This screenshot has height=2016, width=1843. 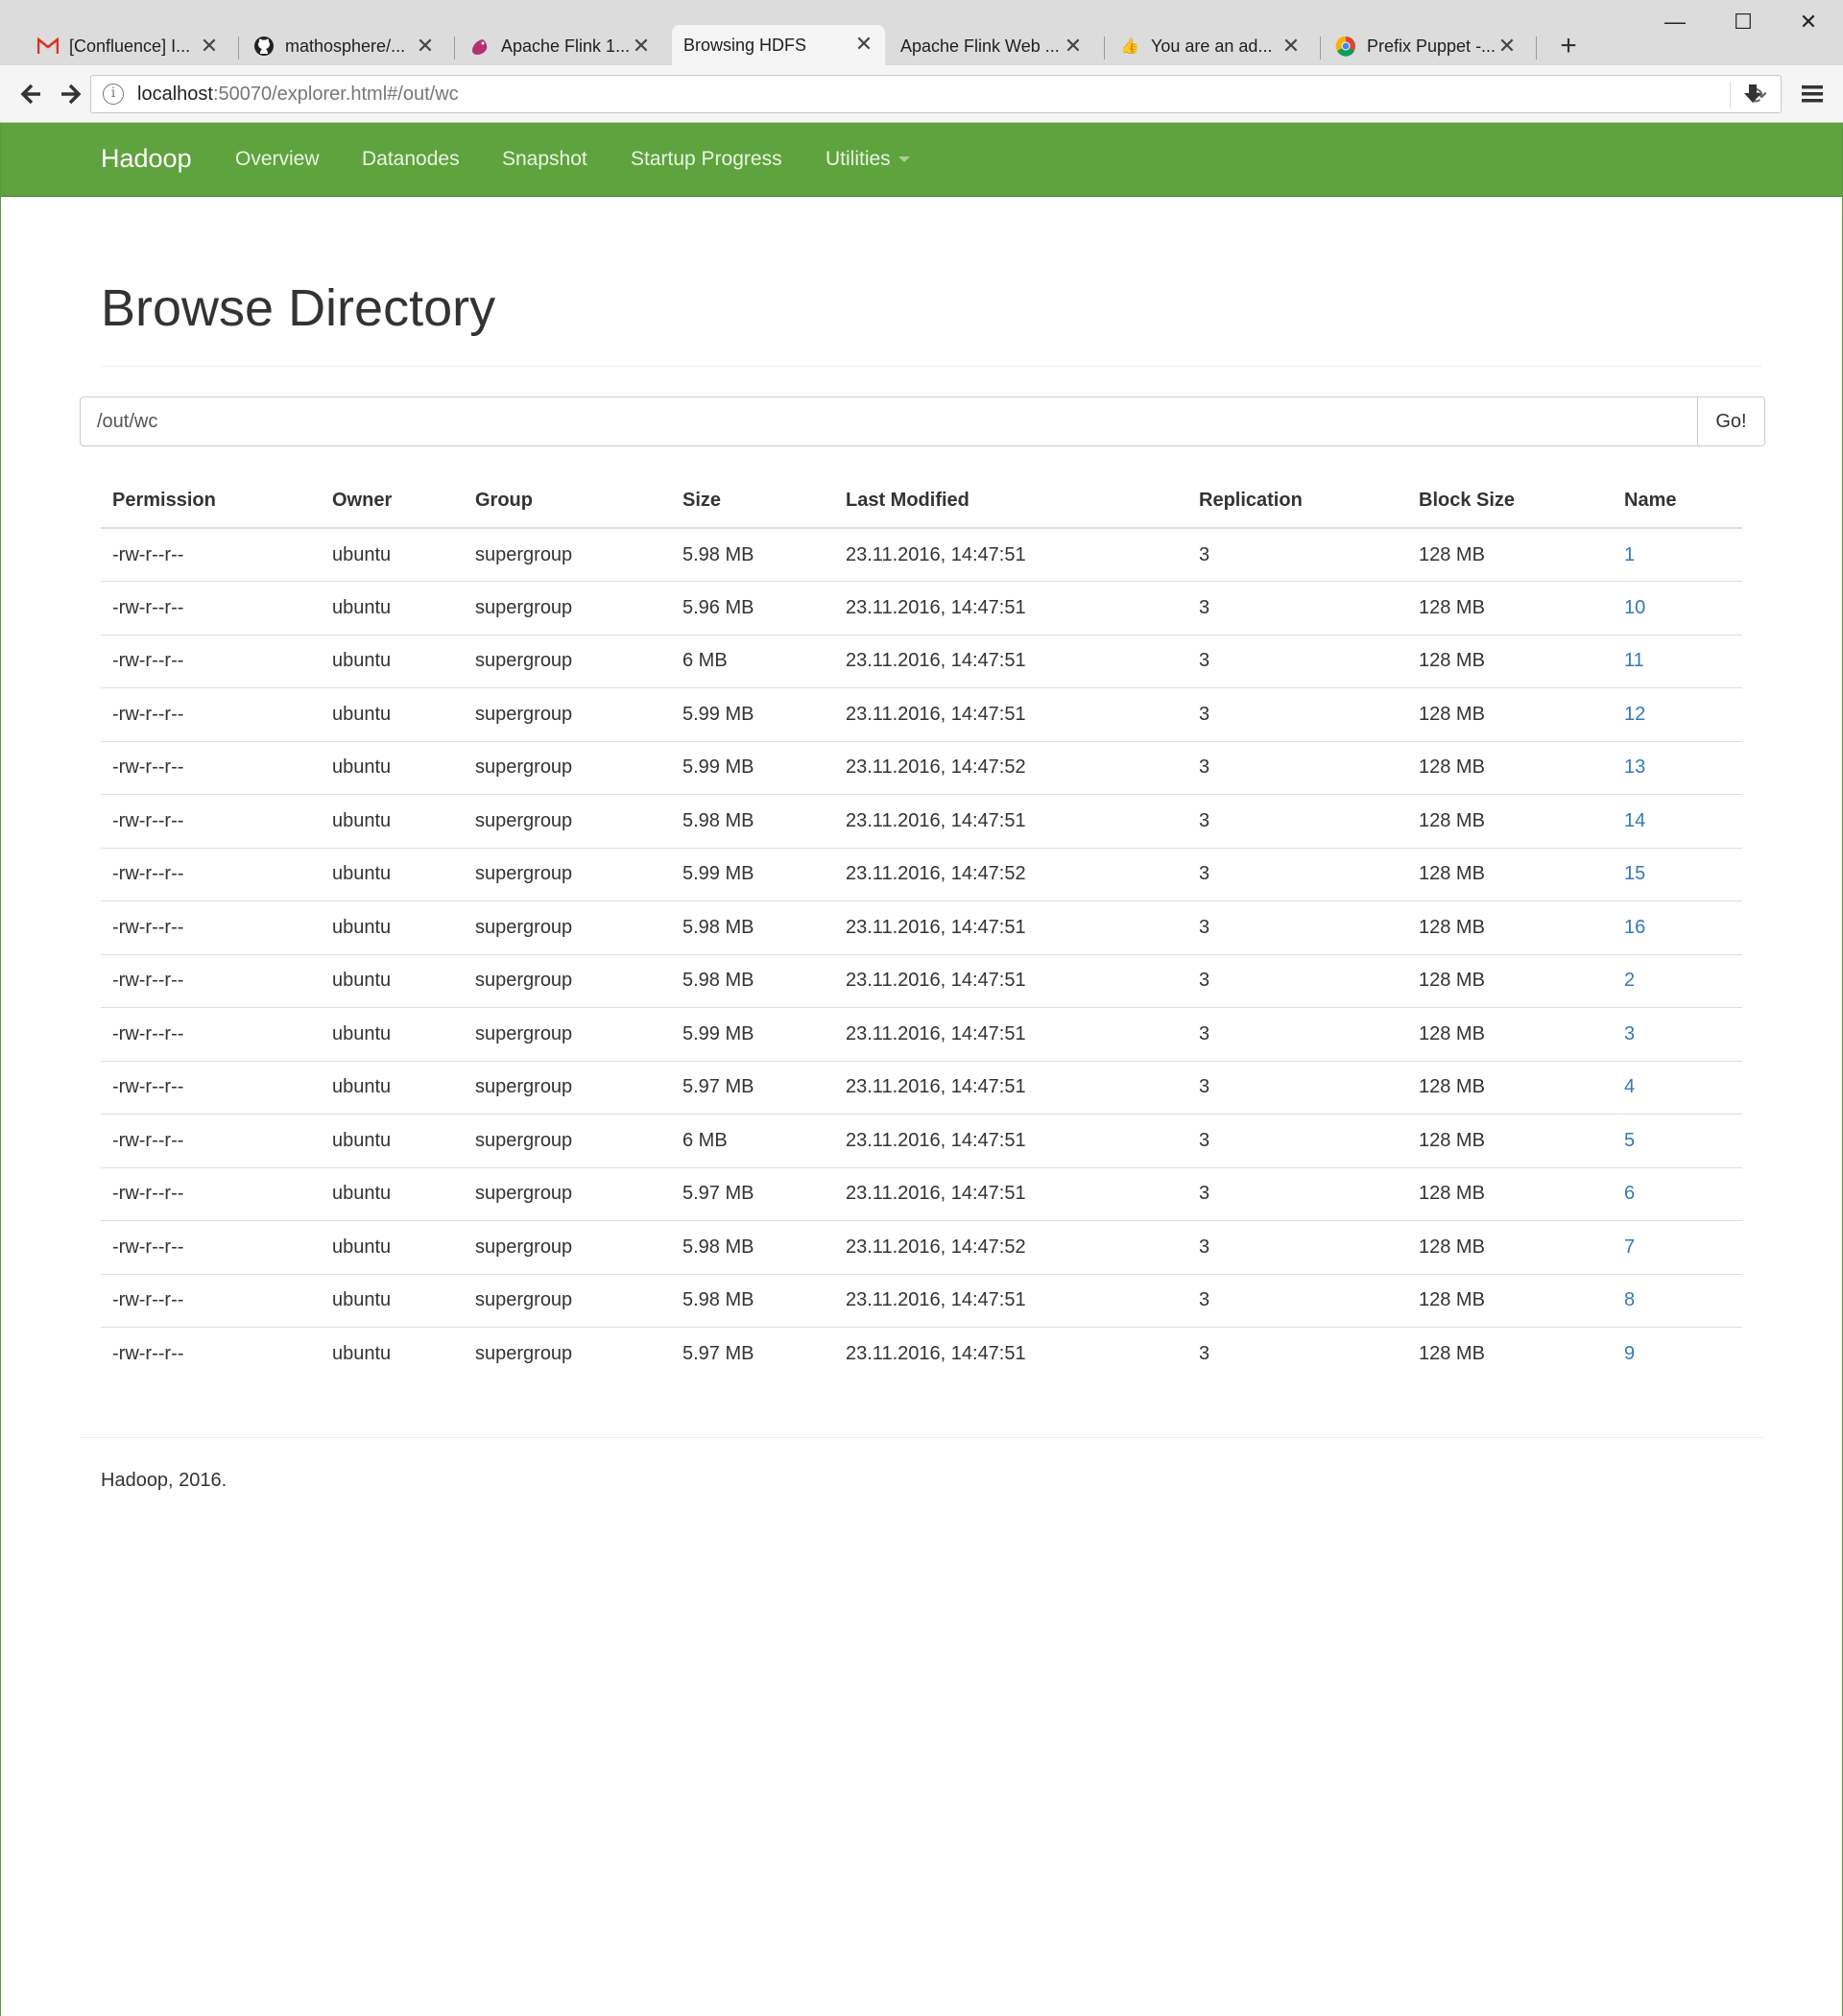 What do you see at coordinates (1634, 873) in the screenshot?
I see `file-name-link: 15` at bounding box center [1634, 873].